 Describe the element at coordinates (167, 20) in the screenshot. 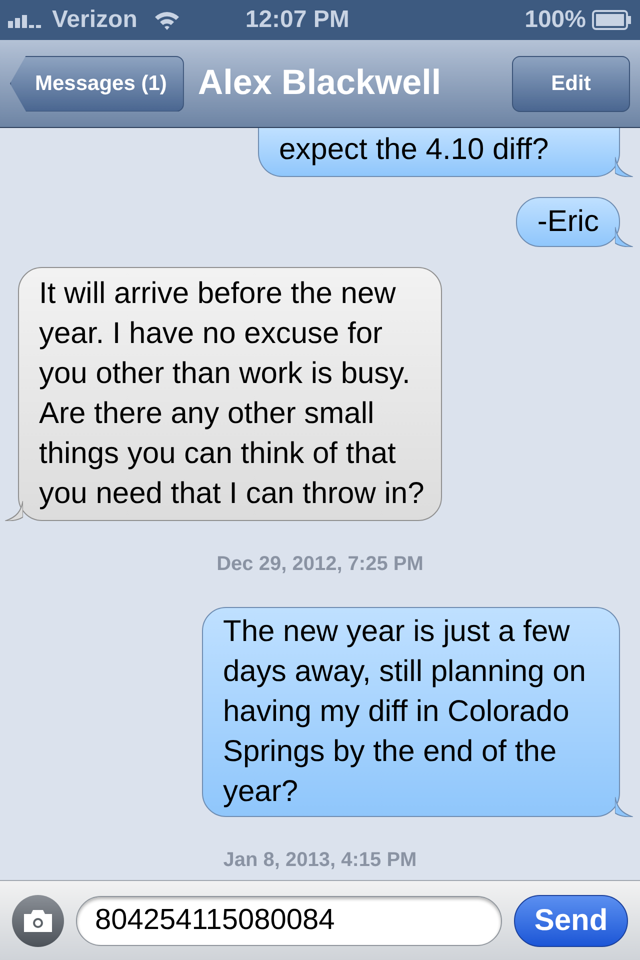

I see `wifi-icon` at that location.